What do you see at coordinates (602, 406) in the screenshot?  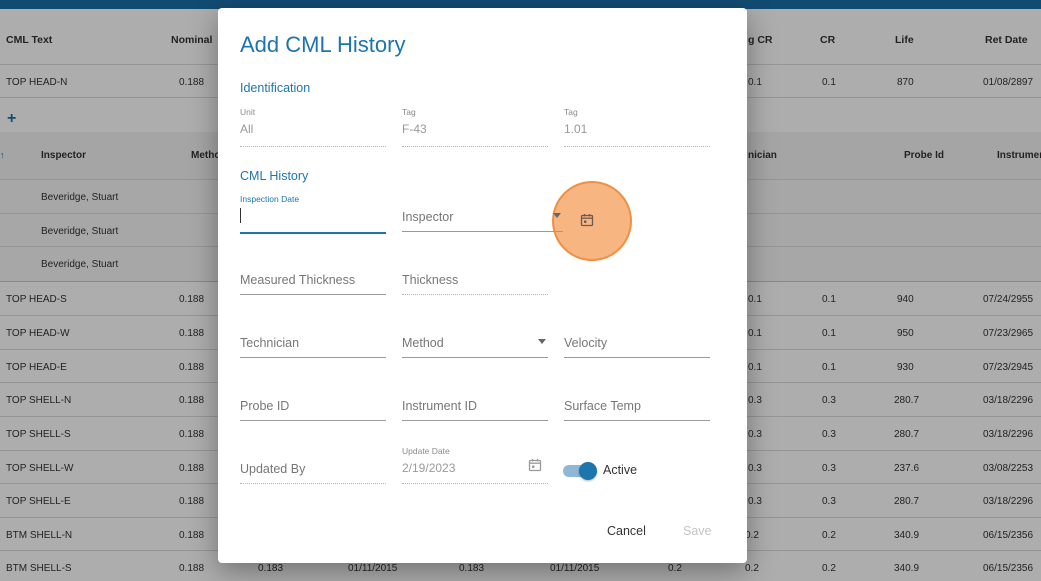 I see `surface-temp-placeholder: Surface Temp` at bounding box center [602, 406].